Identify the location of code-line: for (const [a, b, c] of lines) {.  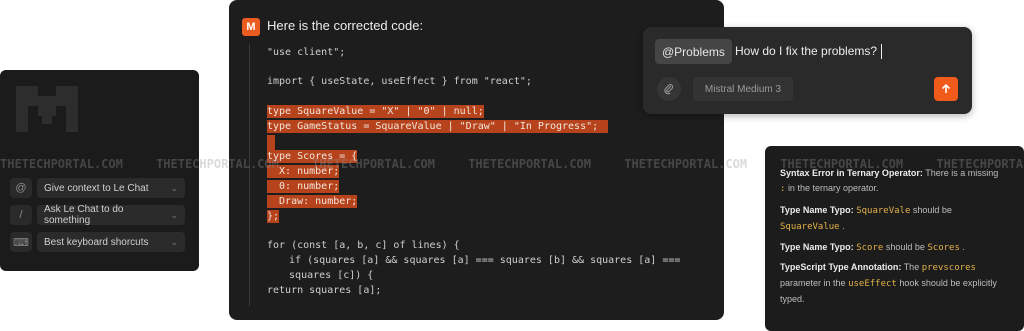
(363, 245).